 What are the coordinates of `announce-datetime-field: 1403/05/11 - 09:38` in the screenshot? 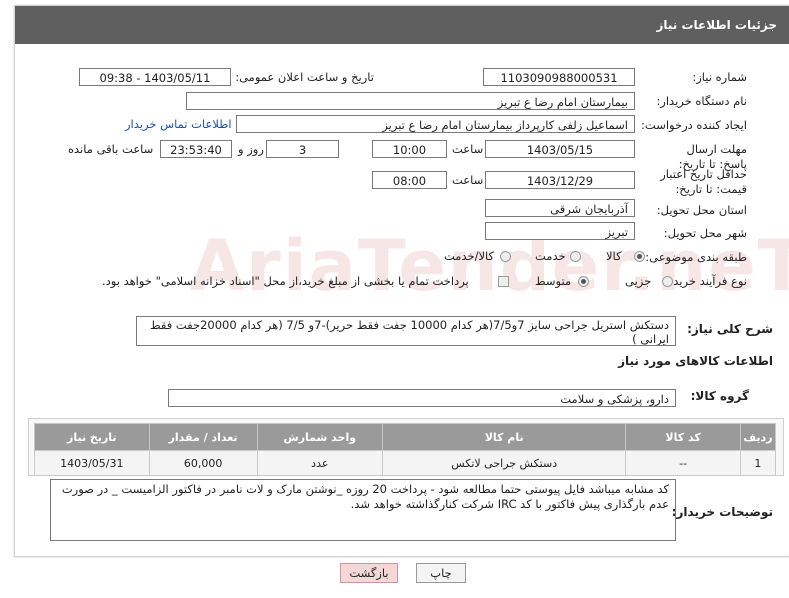 It's located at (155, 77).